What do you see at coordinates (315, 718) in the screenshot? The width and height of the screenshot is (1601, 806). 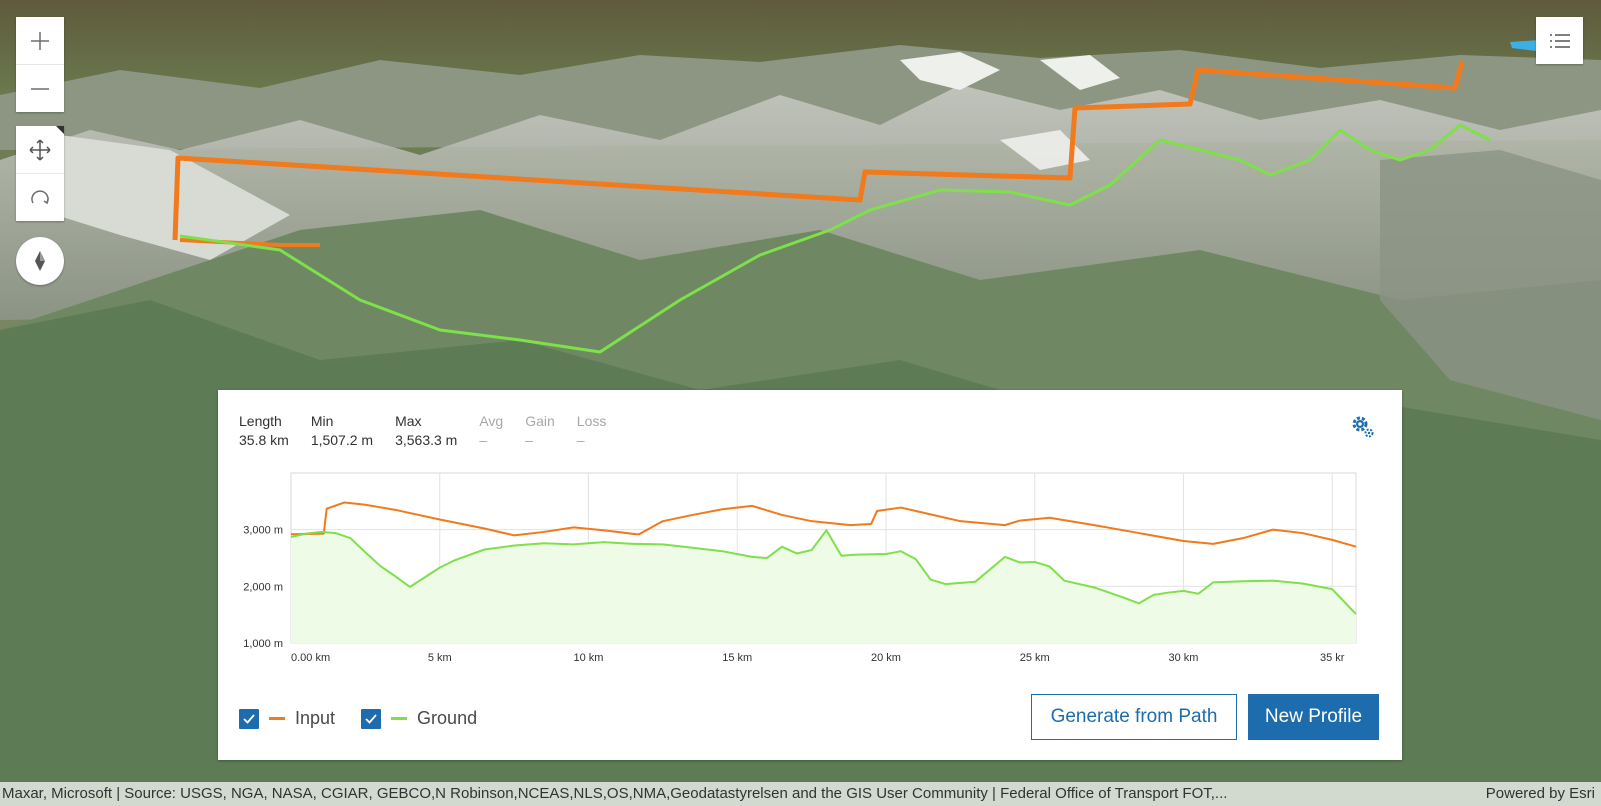 I see `legend-label: Input` at bounding box center [315, 718].